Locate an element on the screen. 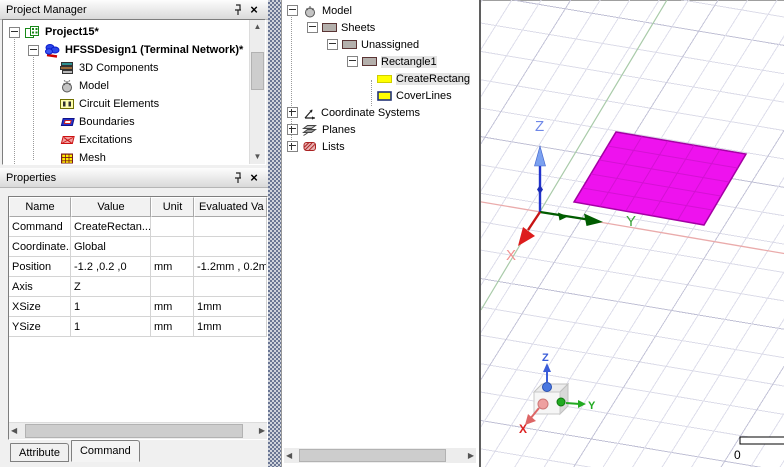 The width and height of the screenshot is (784, 467). prop-value: -1.2 ,0.2 ,0 is located at coordinates (111, 267).